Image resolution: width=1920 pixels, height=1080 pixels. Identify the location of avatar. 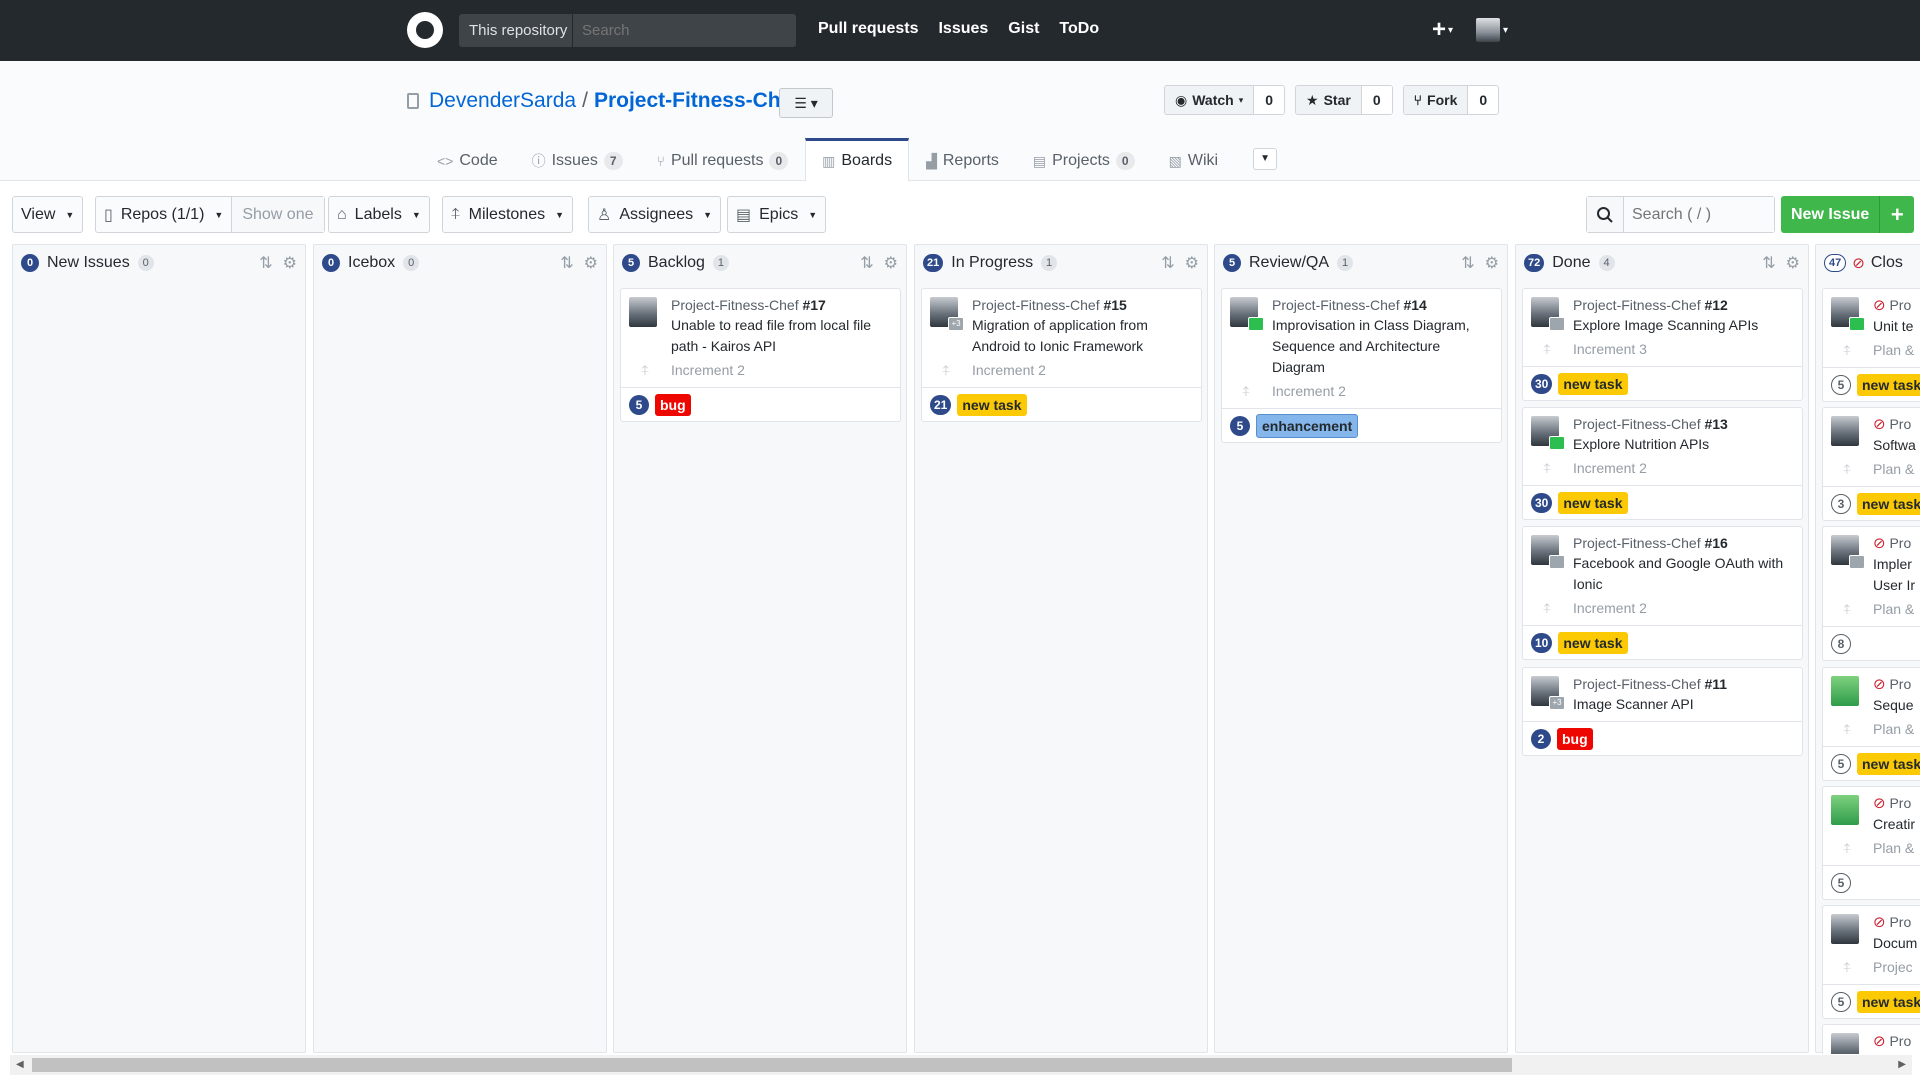
(1488, 30).